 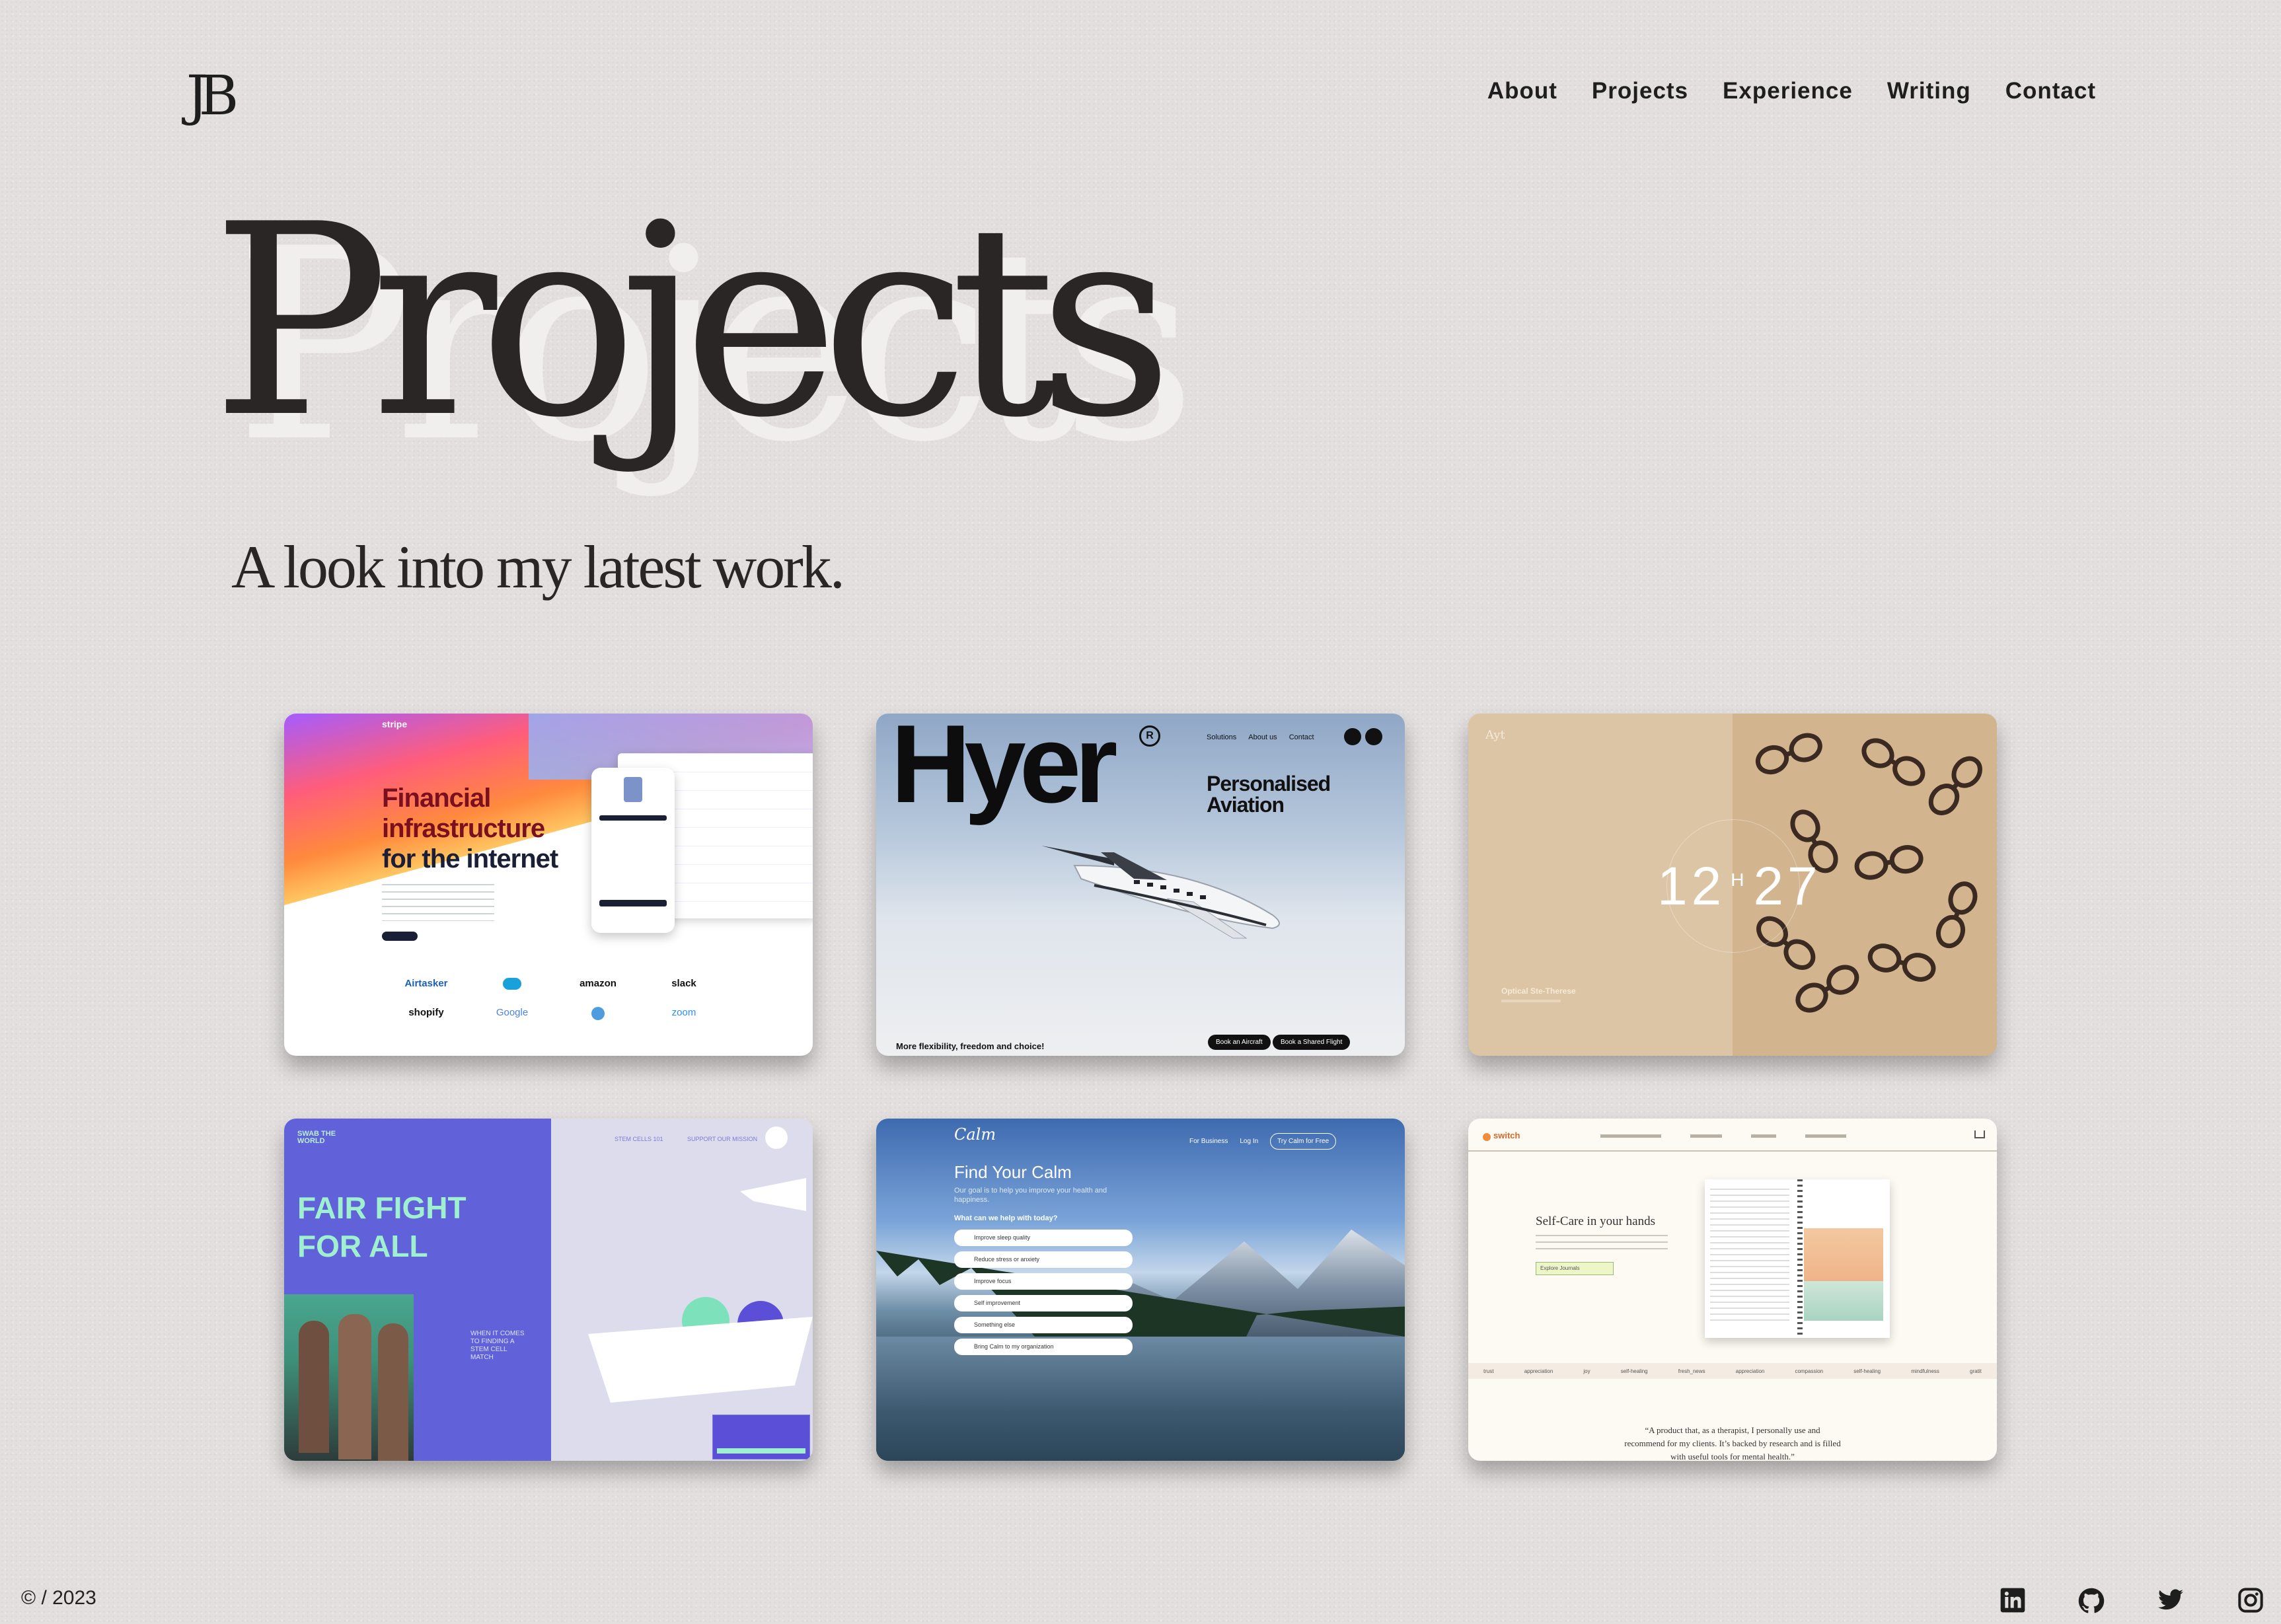 What do you see at coordinates (316, 1137) in the screenshot?
I see `swab-brand: SWAB THE WORLD` at bounding box center [316, 1137].